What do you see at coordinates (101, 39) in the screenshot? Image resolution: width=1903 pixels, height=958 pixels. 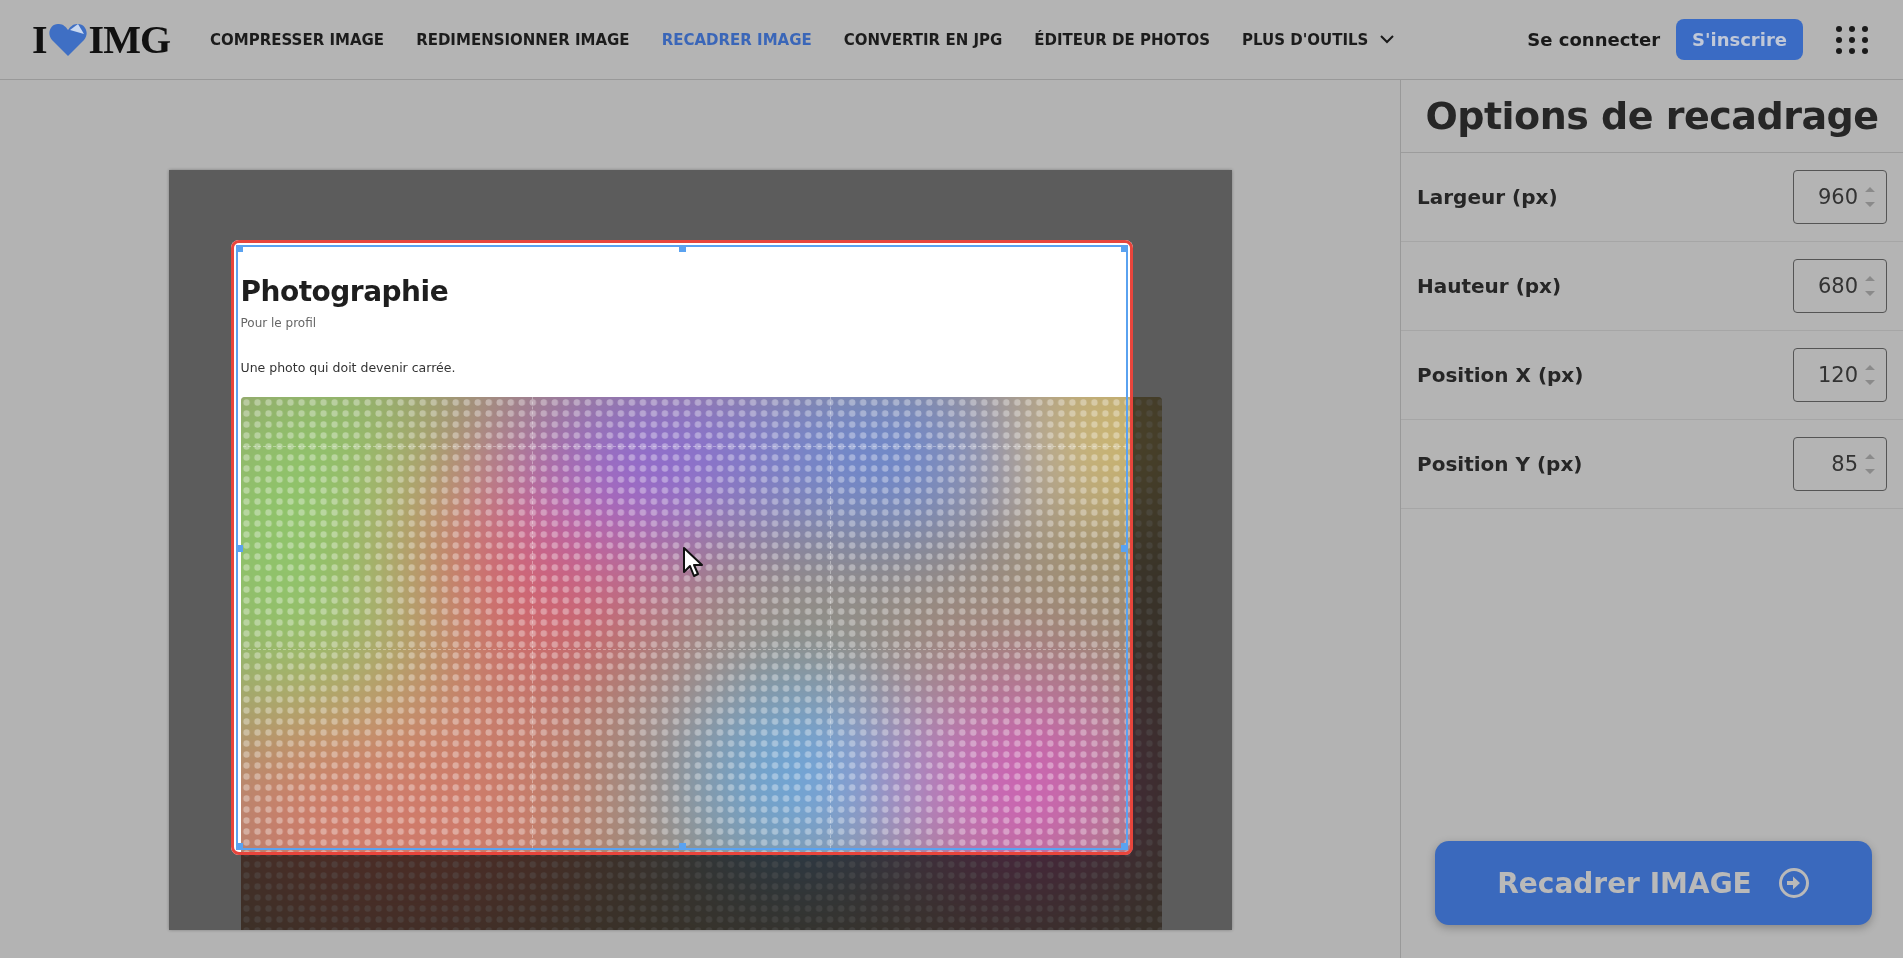 I see `logo: I IMG` at bounding box center [101, 39].